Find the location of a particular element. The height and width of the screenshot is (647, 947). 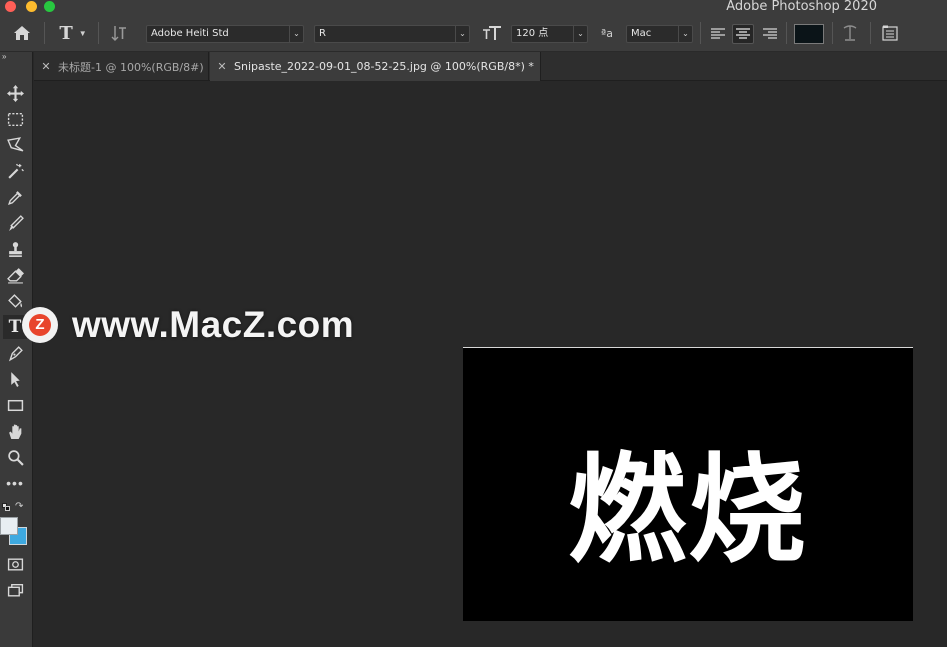

foreground-color-swatch is located at coordinates (9, 526).